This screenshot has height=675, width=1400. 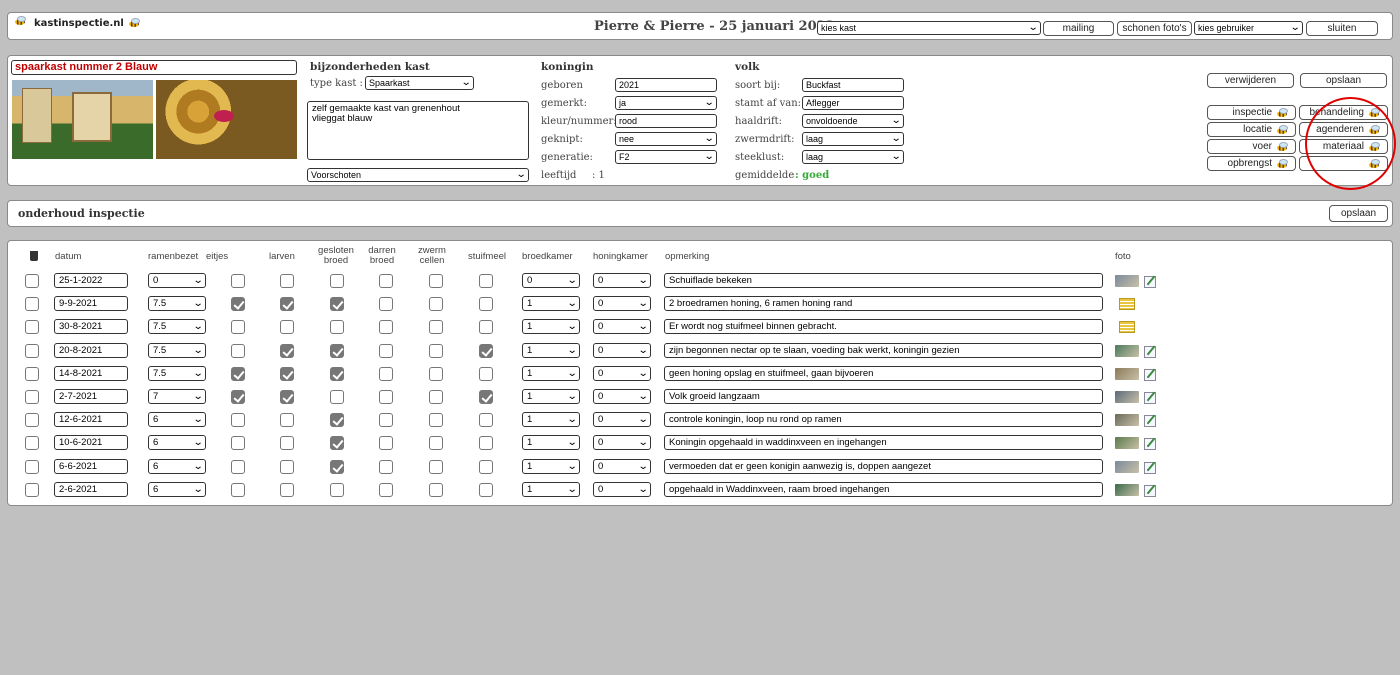 I want to click on close-button: sluiten, so click(x=1342, y=28).